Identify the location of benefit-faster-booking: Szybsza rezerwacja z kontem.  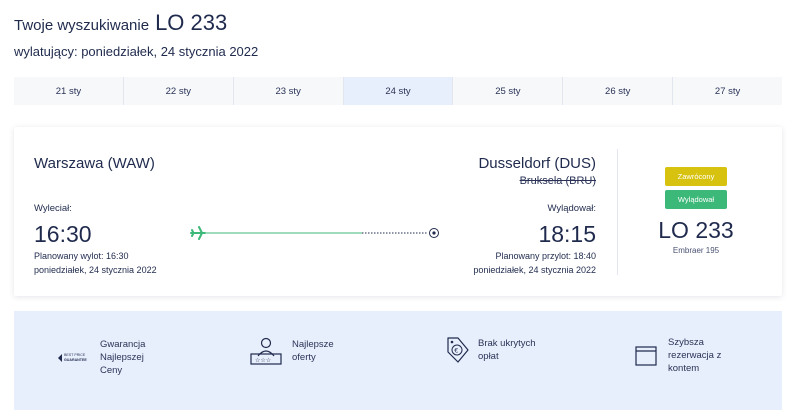
(677, 355).